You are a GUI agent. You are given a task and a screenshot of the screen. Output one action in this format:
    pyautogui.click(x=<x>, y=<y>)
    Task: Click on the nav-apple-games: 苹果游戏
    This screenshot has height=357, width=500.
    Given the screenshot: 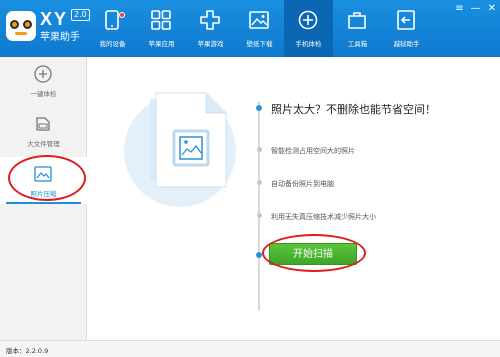 What is the action you would take?
    pyautogui.click(x=210, y=28)
    